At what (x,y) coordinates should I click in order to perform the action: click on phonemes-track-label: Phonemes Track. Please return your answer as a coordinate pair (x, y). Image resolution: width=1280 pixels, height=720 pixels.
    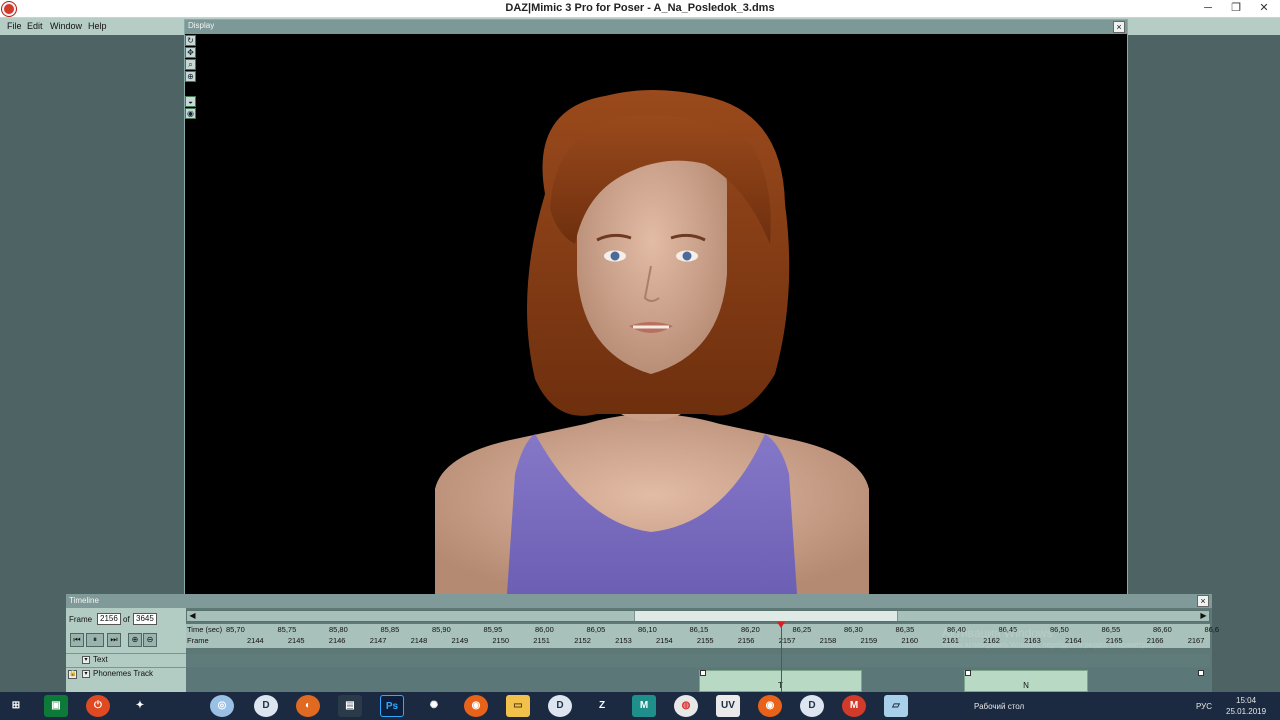
    Looking at the image, I should click on (123, 673).